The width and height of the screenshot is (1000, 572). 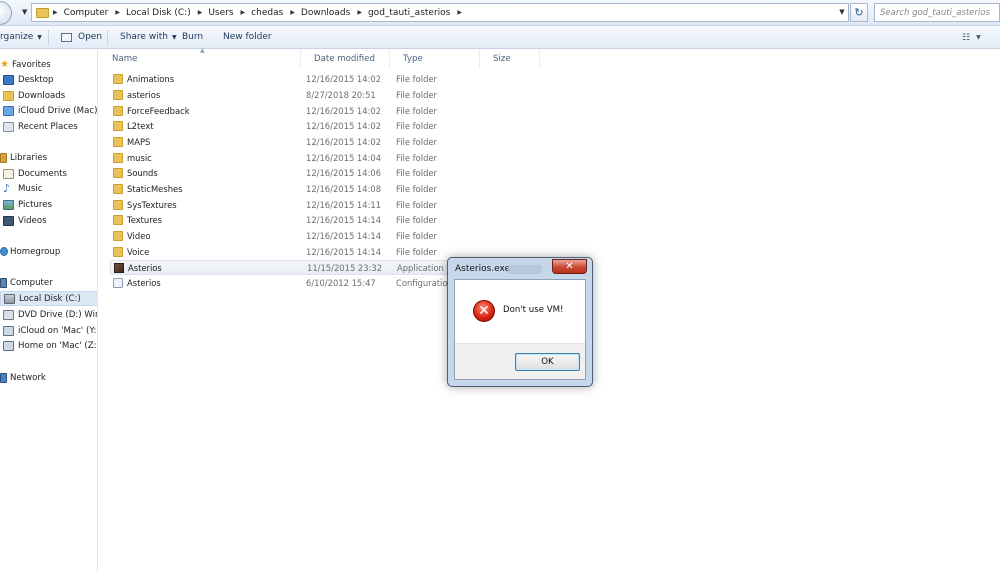 What do you see at coordinates (344, 158) in the screenshot?
I see `file-date: 12/16/2015 14:04` at bounding box center [344, 158].